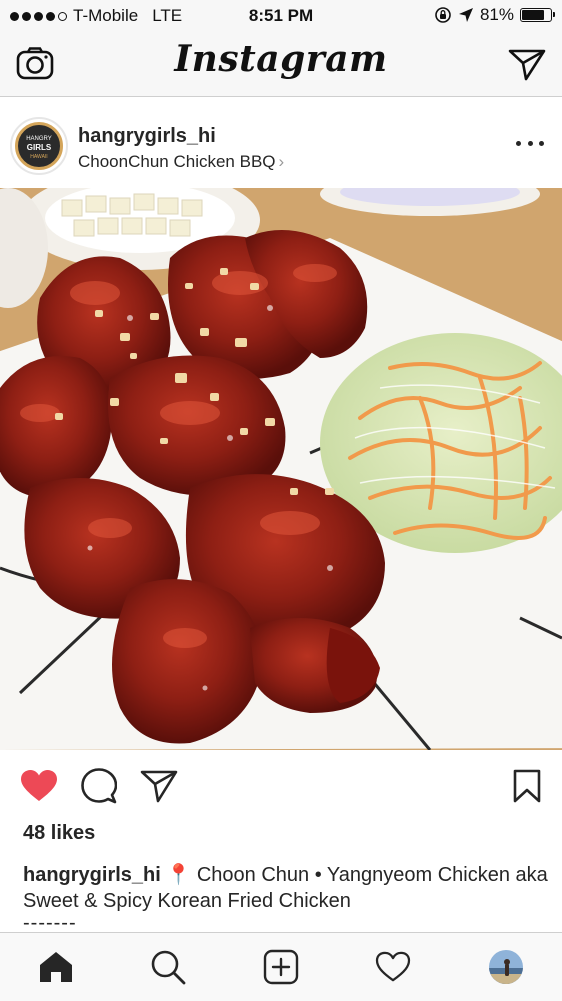  I want to click on top-nav-bar: Instagram, so click(281, 64).